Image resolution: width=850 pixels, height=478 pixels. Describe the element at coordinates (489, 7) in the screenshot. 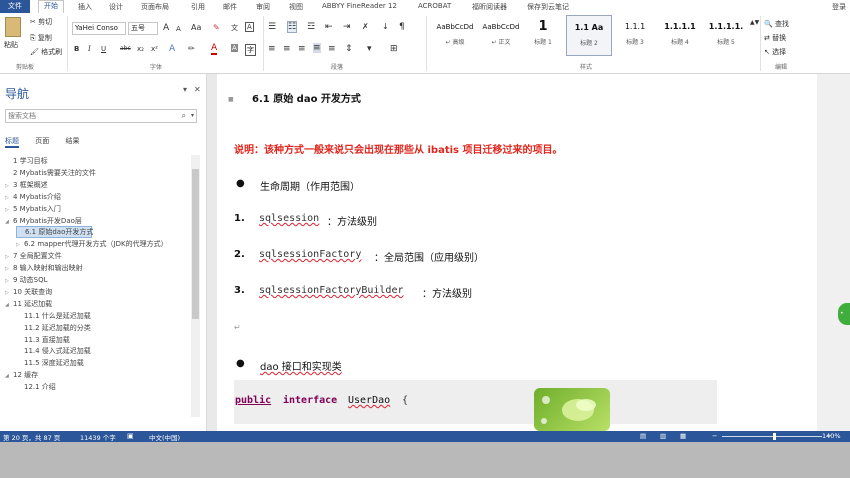

I see `tab-foxit: 福昕阅读器` at that location.